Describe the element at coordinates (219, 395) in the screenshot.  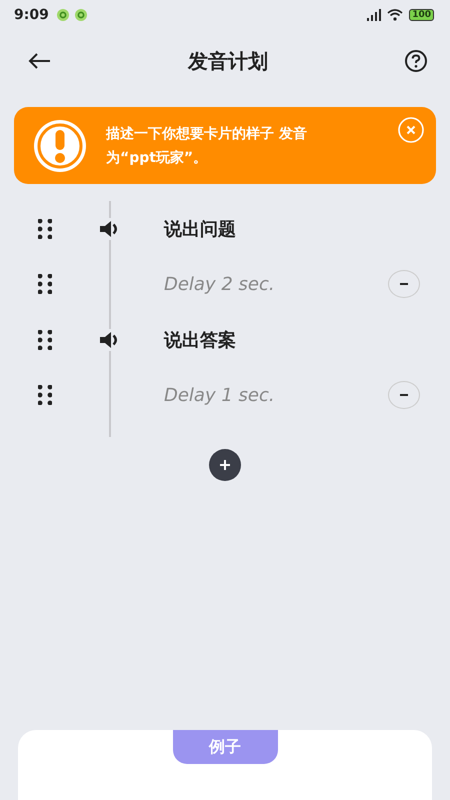
I see `delay-label: Delay 1 sec.` at that location.